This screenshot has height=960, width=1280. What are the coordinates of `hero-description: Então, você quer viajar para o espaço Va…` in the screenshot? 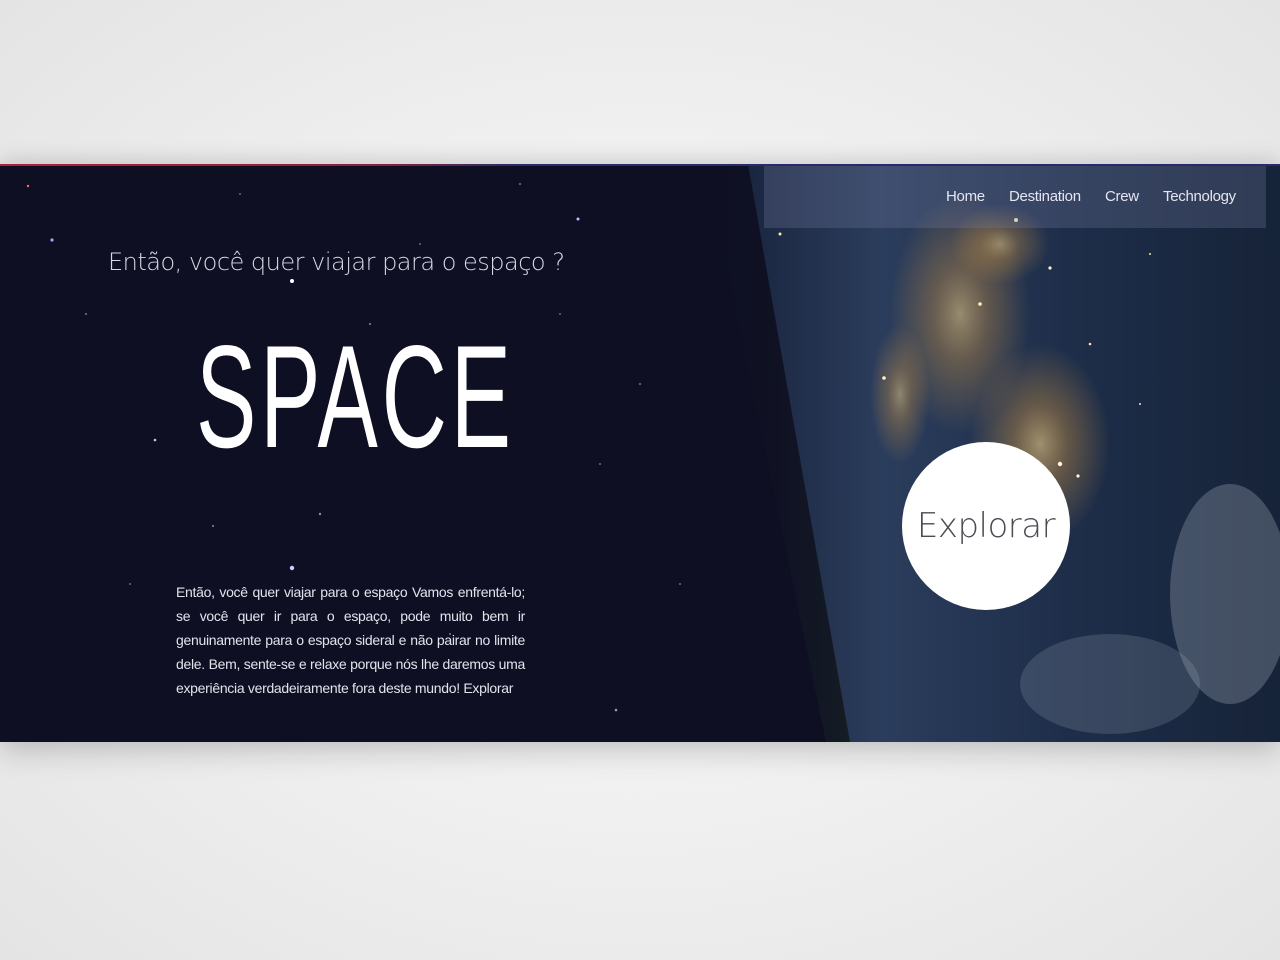 It's located at (350, 640).